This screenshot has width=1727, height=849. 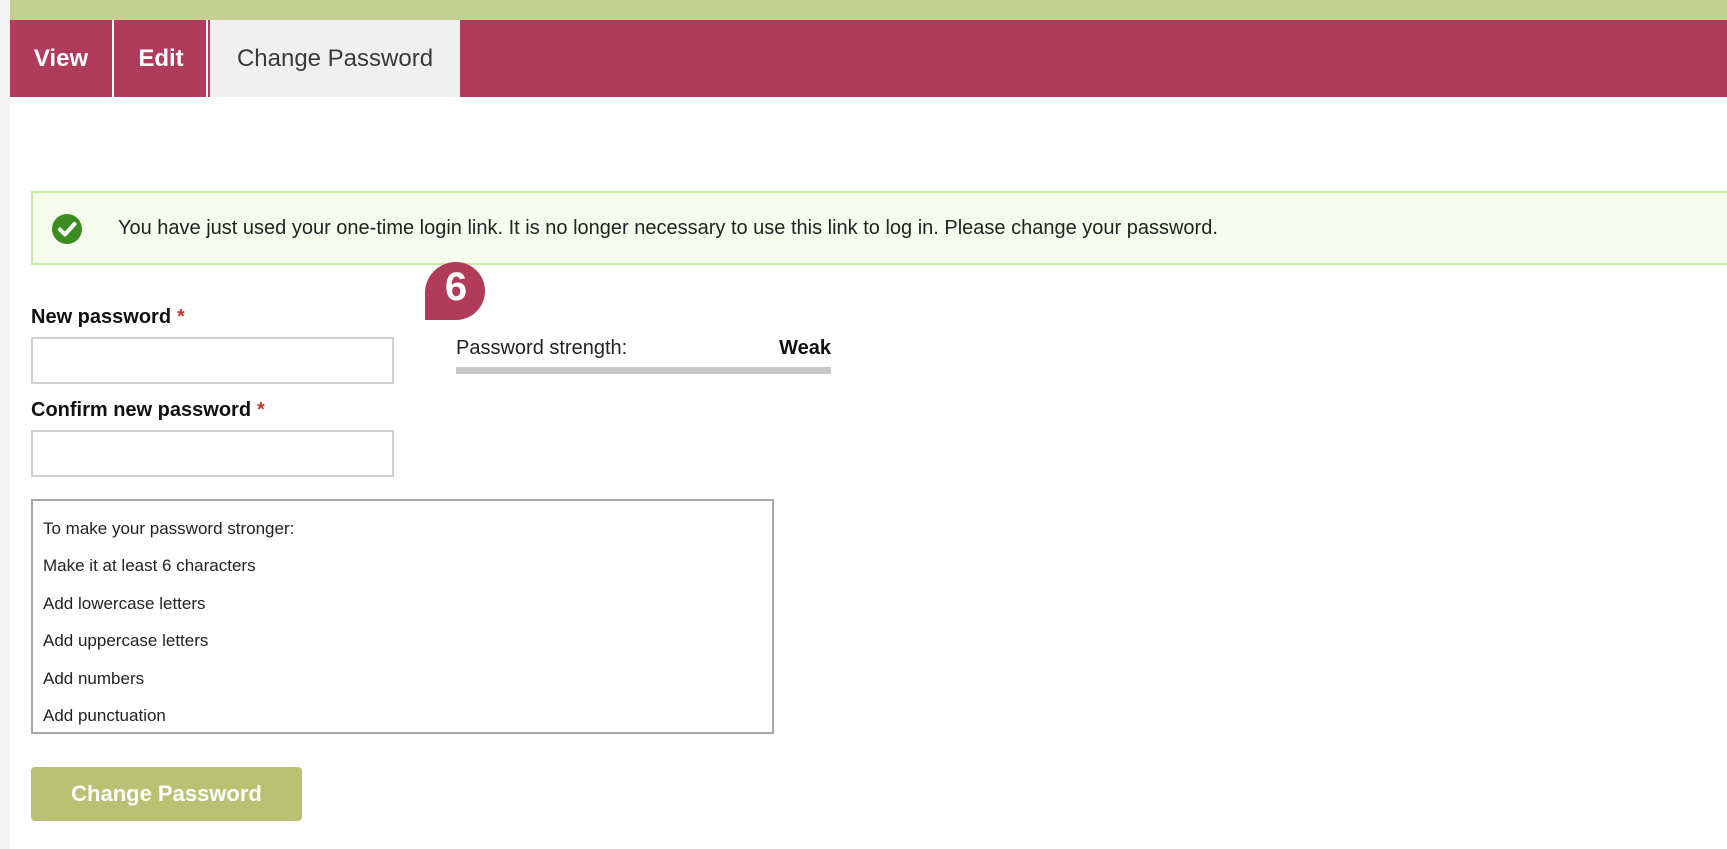 I want to click on tab-view: View, so click(x=62, y=58).